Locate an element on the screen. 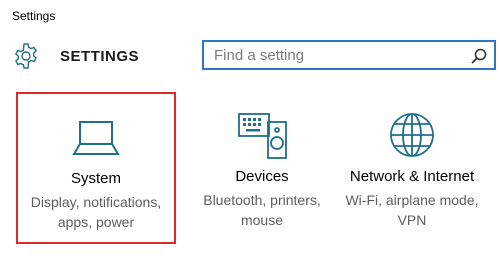  tile-desc-line: Wi-Fi, airplane mode, is located at coordinates (412, 200).